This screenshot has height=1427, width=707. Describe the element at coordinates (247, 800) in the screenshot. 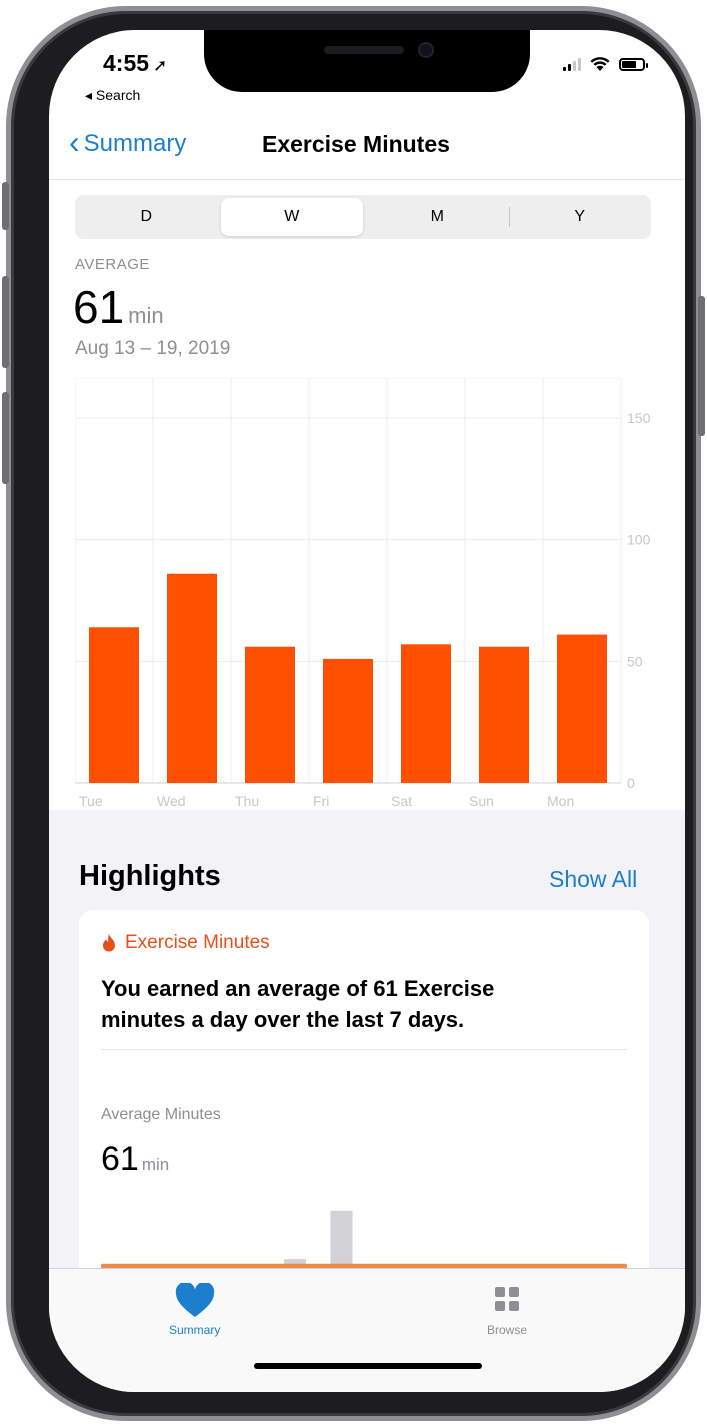

I see `x-tick-label: Thu` at that location.